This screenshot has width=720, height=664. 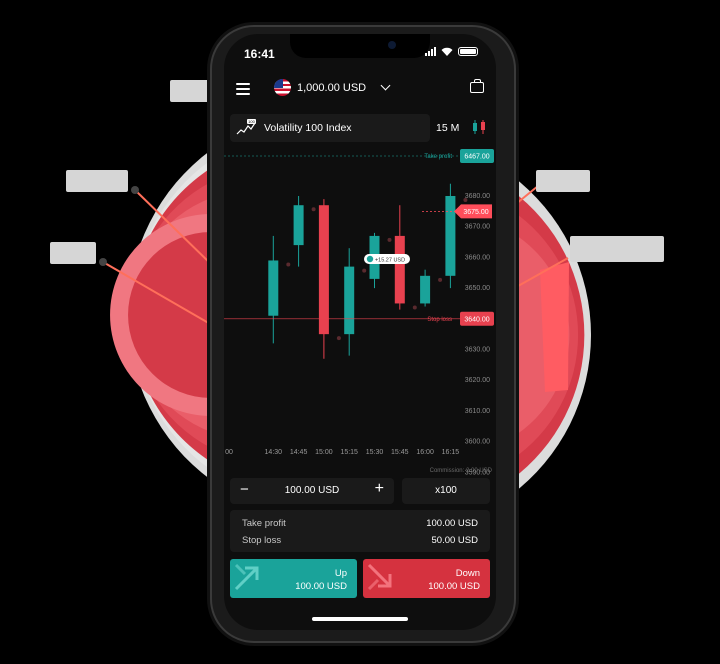 What do you see at coordinates (349, 452) in the screenshot?
I see `x-tick-label: 15:15` at bounding box center [349, 452].